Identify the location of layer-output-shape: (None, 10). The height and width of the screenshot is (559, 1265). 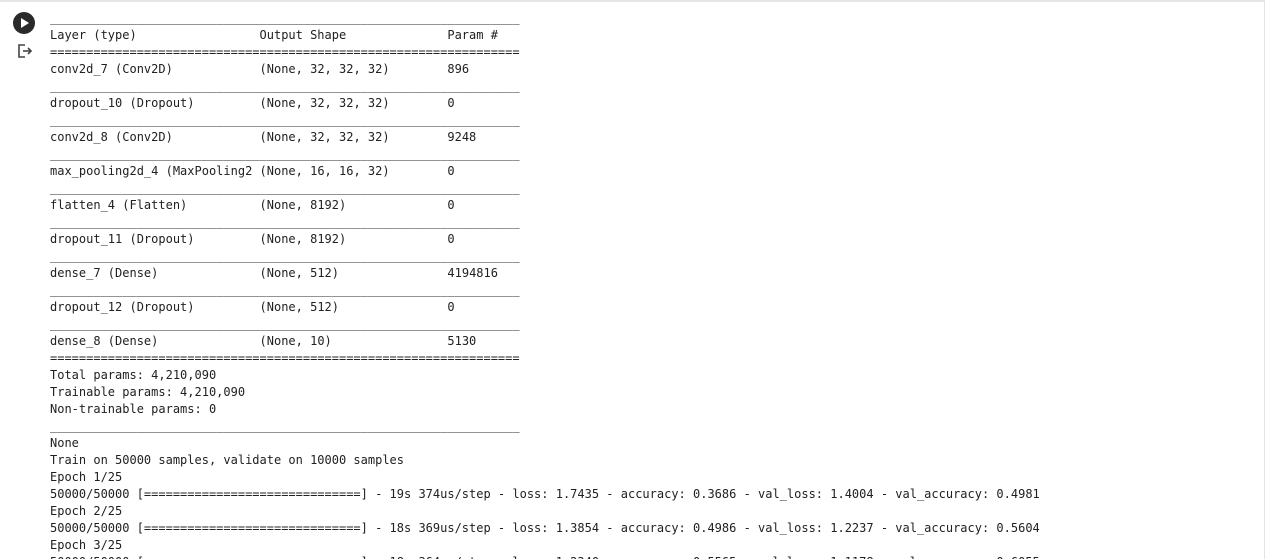
(295, 341).